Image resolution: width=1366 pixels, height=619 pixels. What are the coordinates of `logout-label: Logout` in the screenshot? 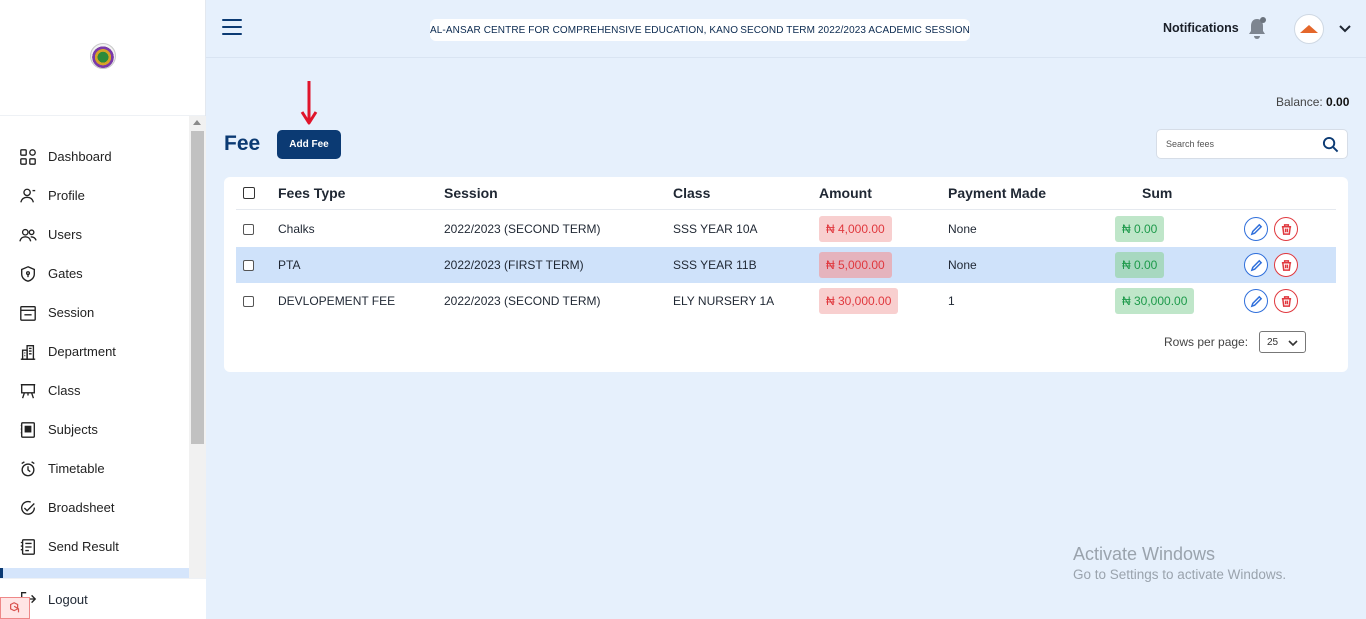 It's located at (68, 599).